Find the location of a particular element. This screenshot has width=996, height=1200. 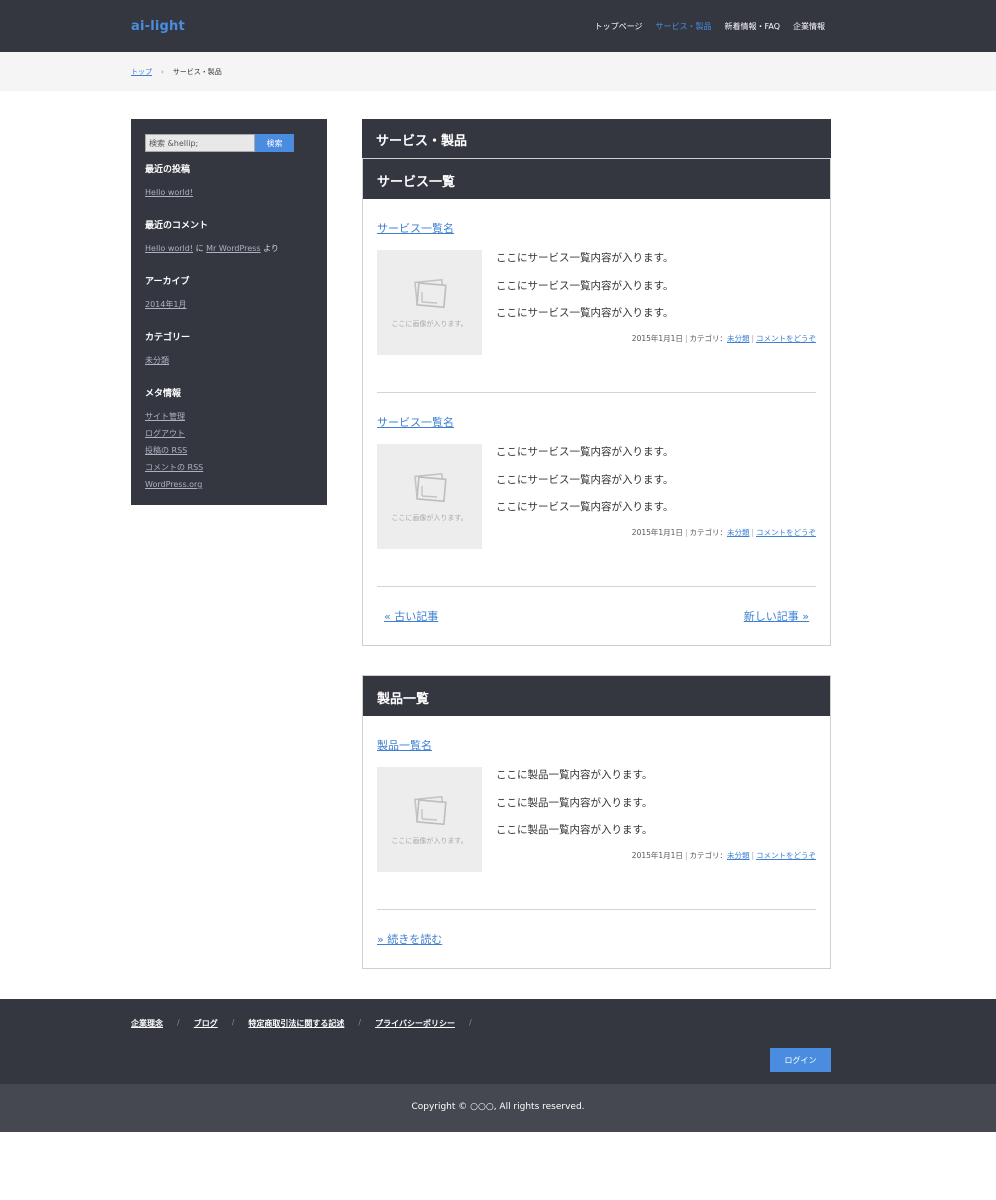

archive-link: 2014年1月 is located at coordinates (229, 304).